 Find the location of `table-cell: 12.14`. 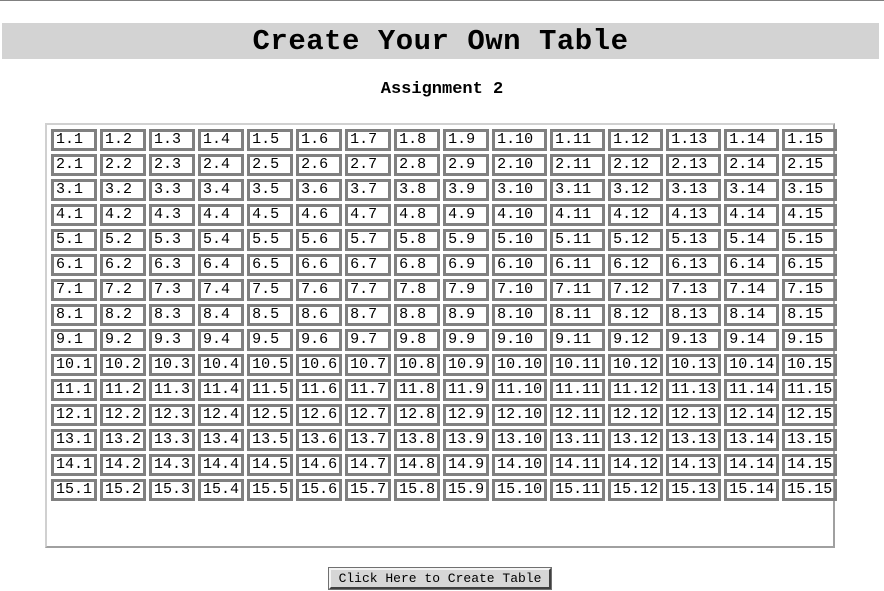

table-cell: 12.14 is located at coordinates (752, 415).